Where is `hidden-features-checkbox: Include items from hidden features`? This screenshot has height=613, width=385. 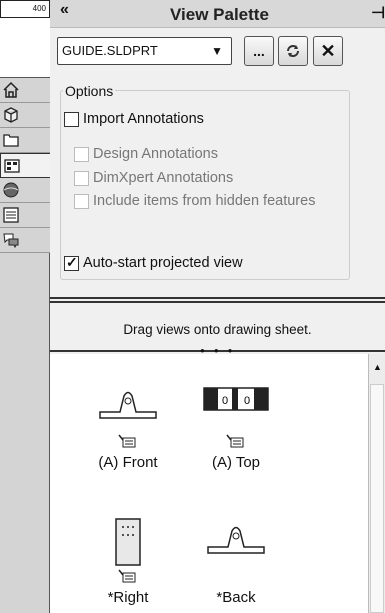 hidden-features-checkbox: Include items from hidden features is located at coordinates (194, 201).